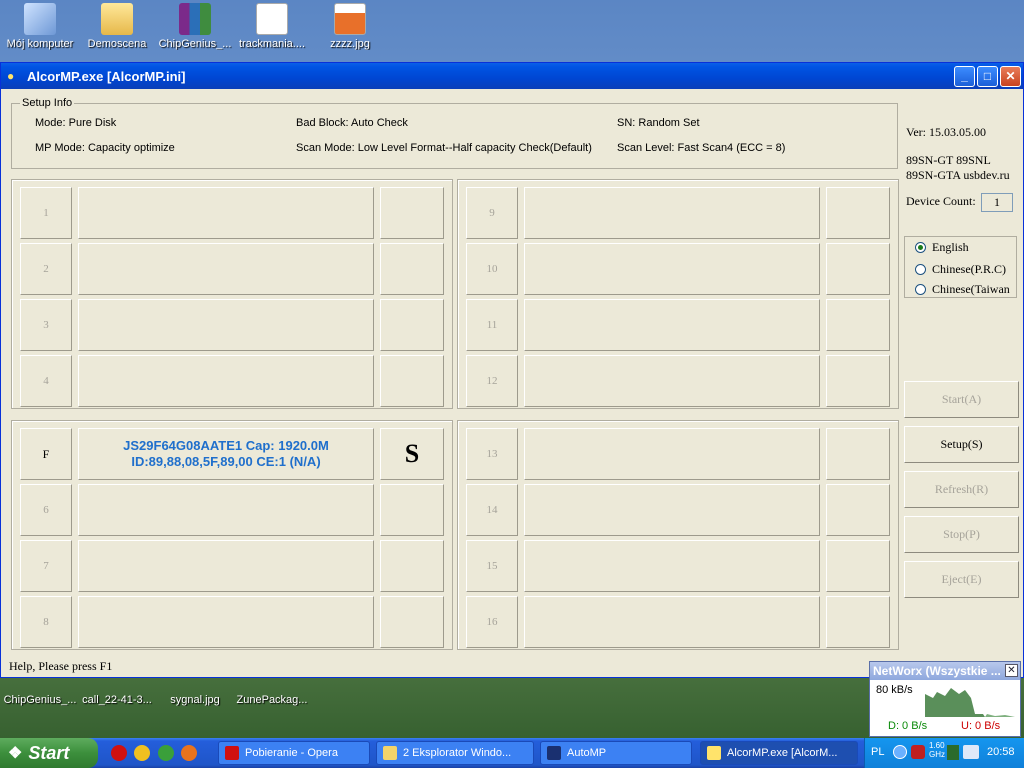 This screenshot has width=1024, height=768. I want to click on desktop-icon-my-computer: Mój komputer, so click(40, 26).